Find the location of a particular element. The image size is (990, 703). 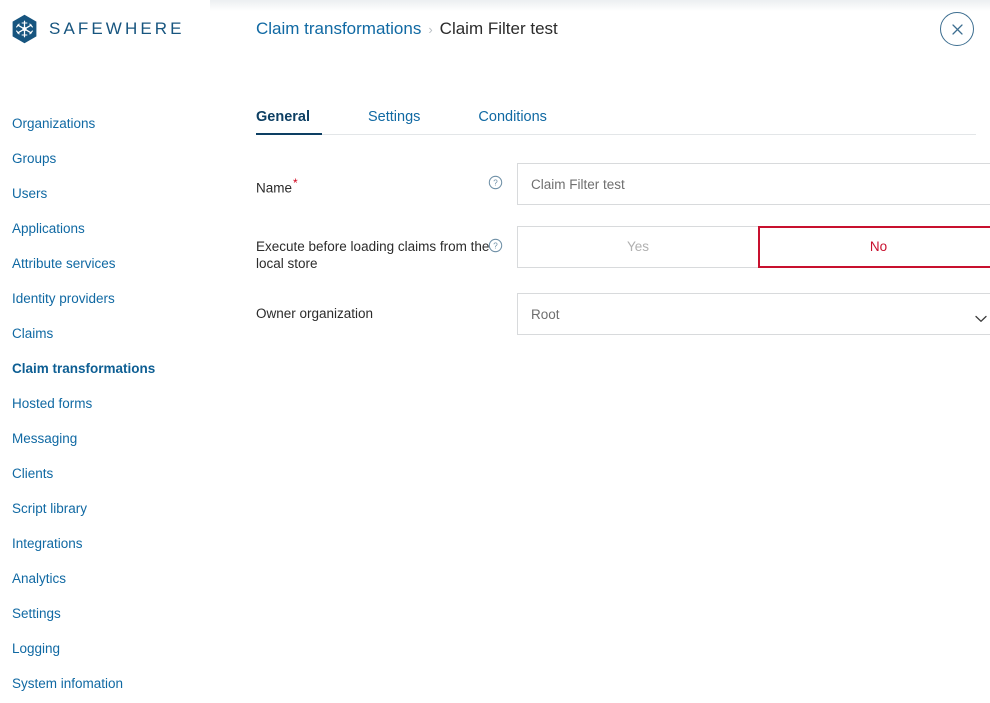

close-button is located at coordinates (957, 29).